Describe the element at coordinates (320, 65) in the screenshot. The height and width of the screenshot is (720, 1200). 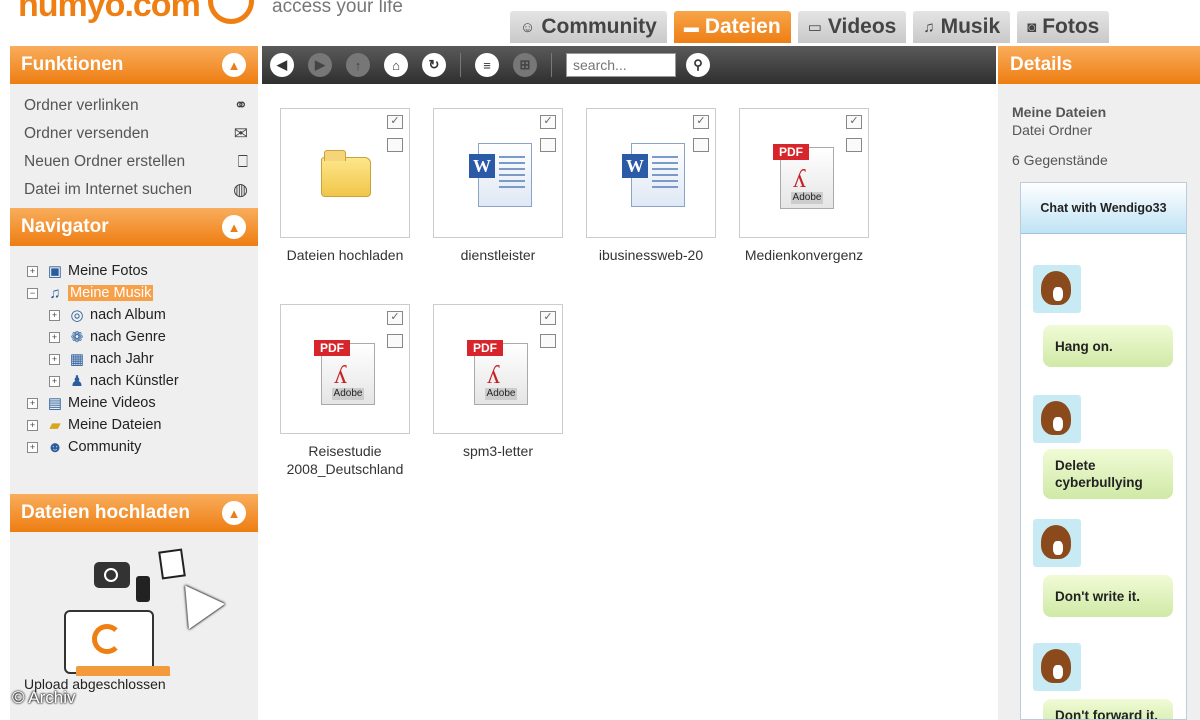
I see `forward-icon: ▶` at that location.